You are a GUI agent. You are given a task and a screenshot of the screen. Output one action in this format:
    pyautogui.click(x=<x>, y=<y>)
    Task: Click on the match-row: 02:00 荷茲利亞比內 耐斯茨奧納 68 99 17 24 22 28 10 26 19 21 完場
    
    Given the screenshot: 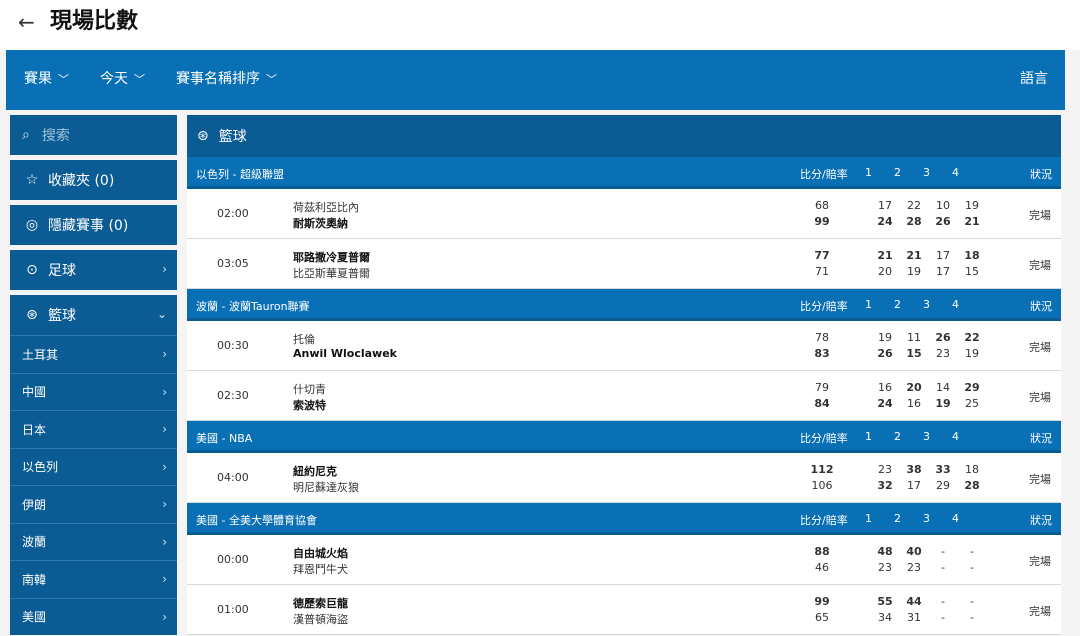 What is the action you would take?
    pyautogui.click(x=624, y=214)
    